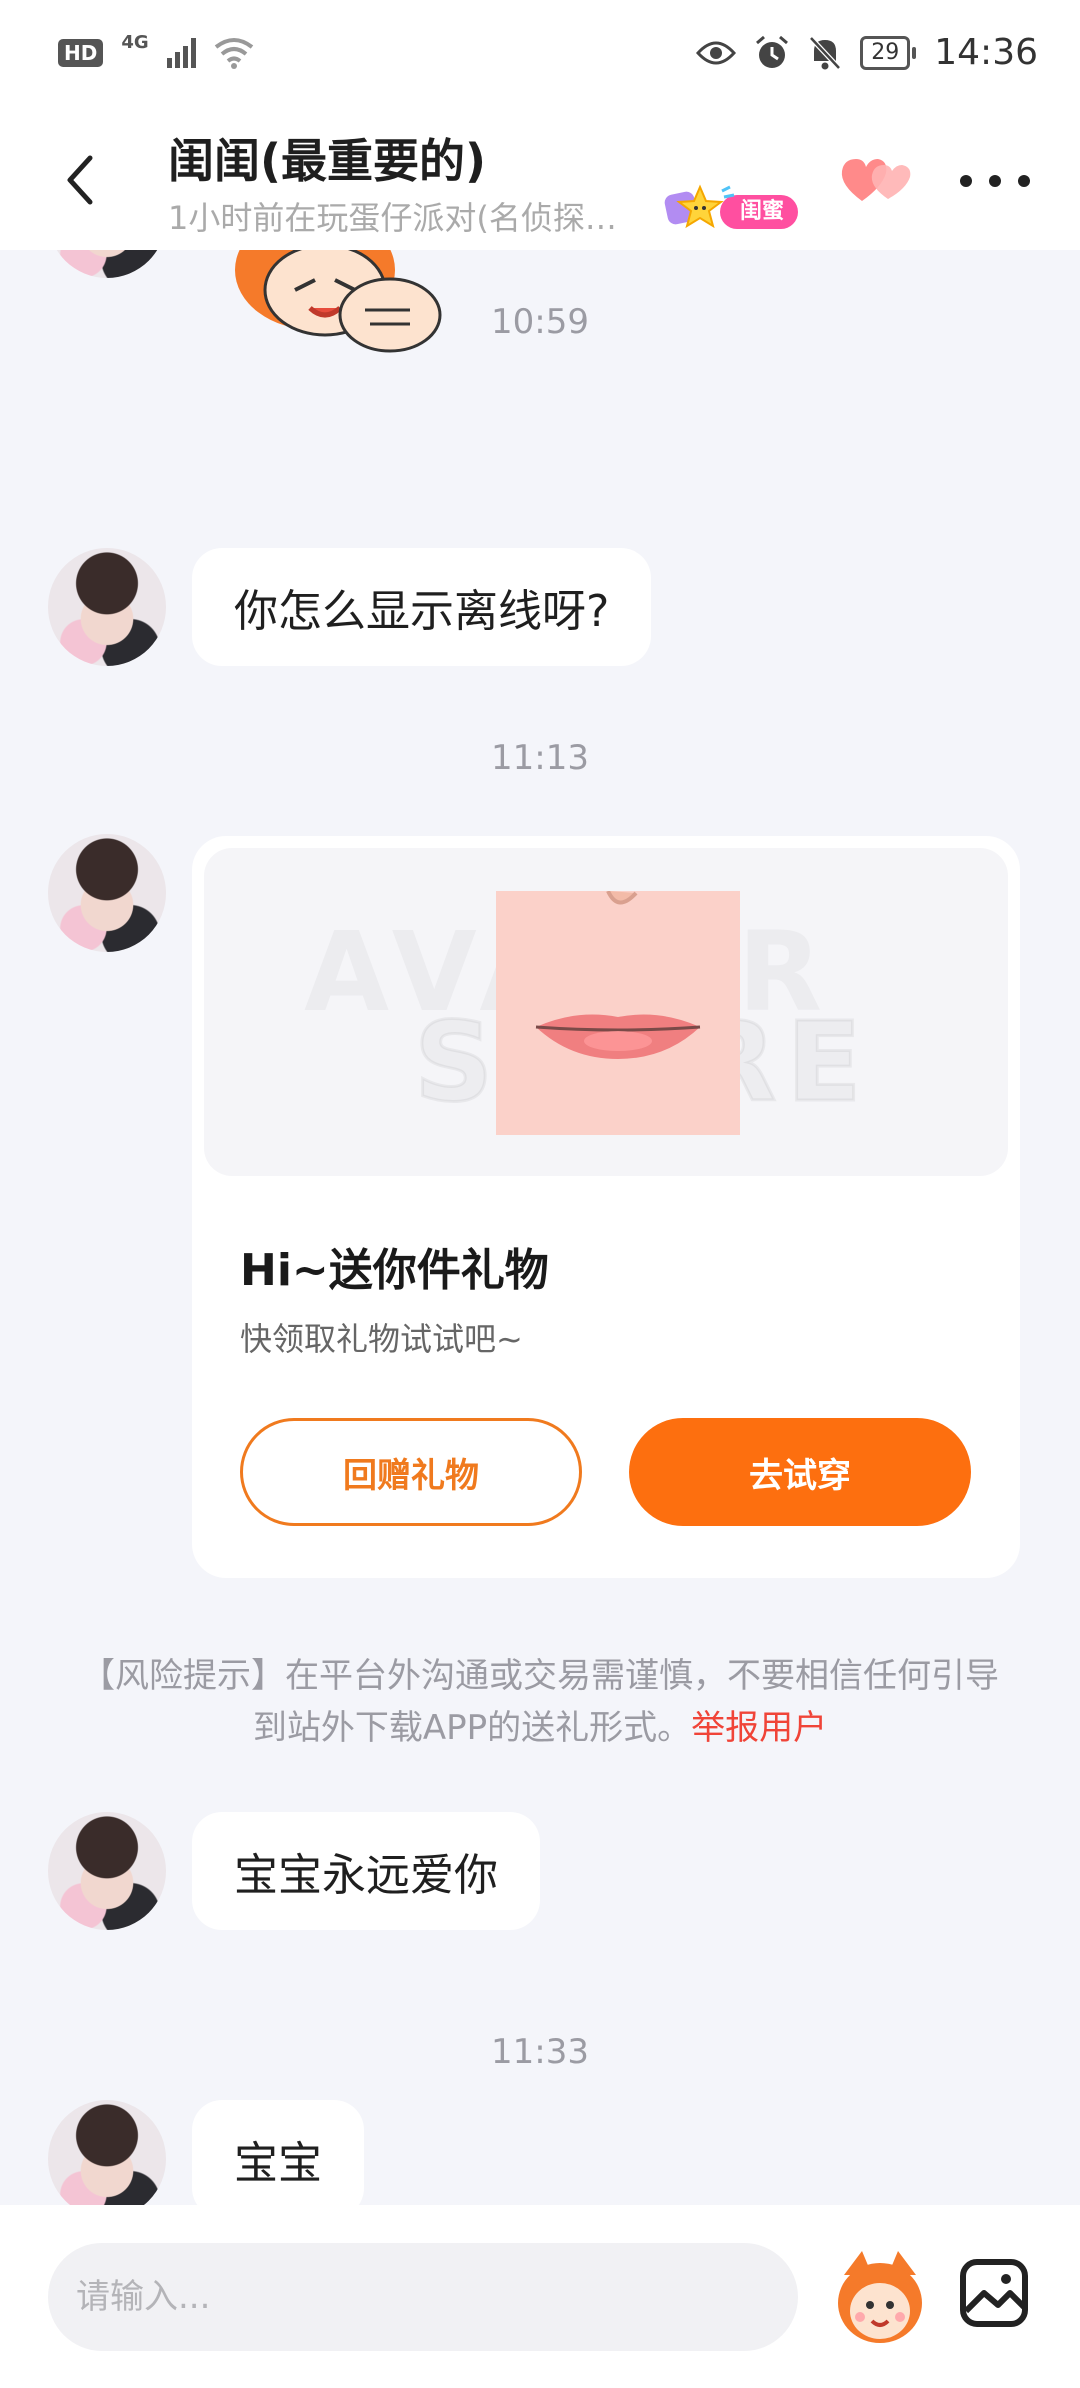 The width and height of the screenshot is (1080, 2388). I want to click on back-button, so click(80, 180).